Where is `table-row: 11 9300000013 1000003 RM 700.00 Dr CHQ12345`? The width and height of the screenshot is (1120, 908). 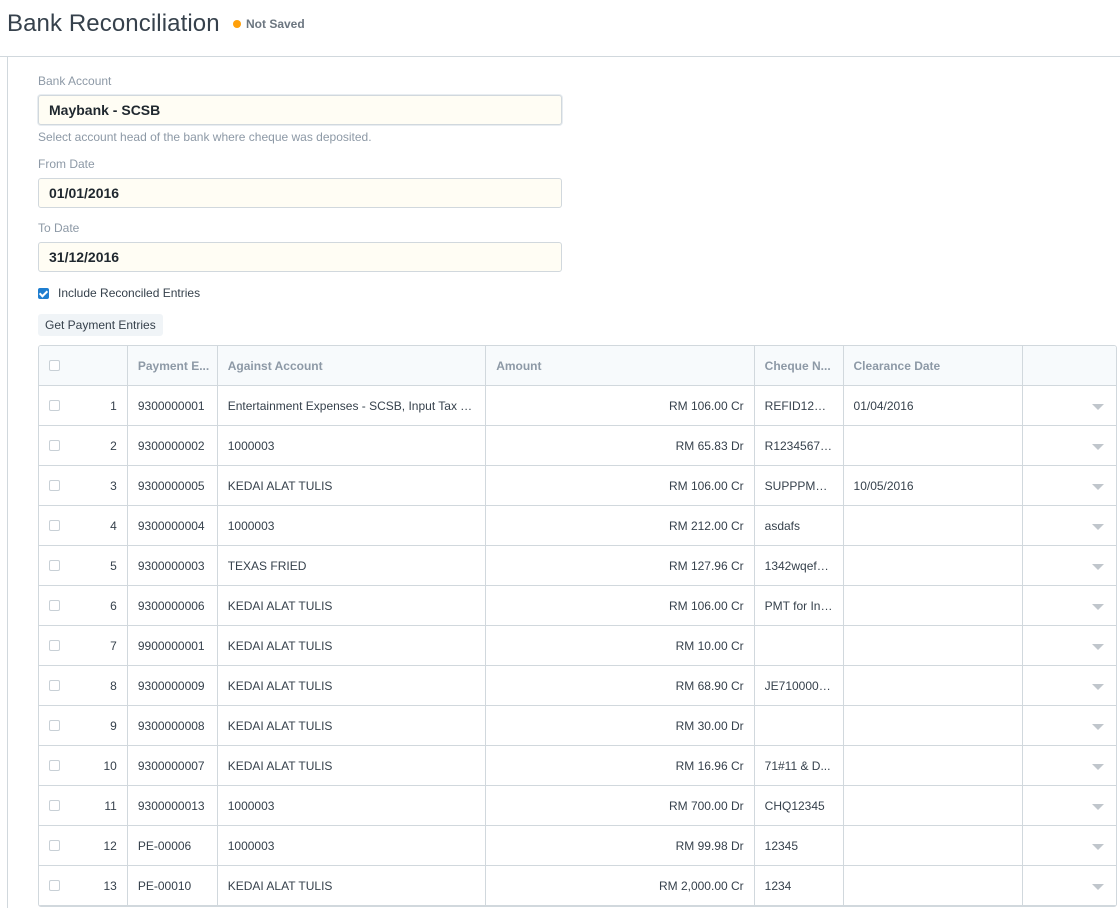 table-row: 11 9300000013 1000003 RM 700.00 Dr CHQ12345 is located at coordinates (577, 806).